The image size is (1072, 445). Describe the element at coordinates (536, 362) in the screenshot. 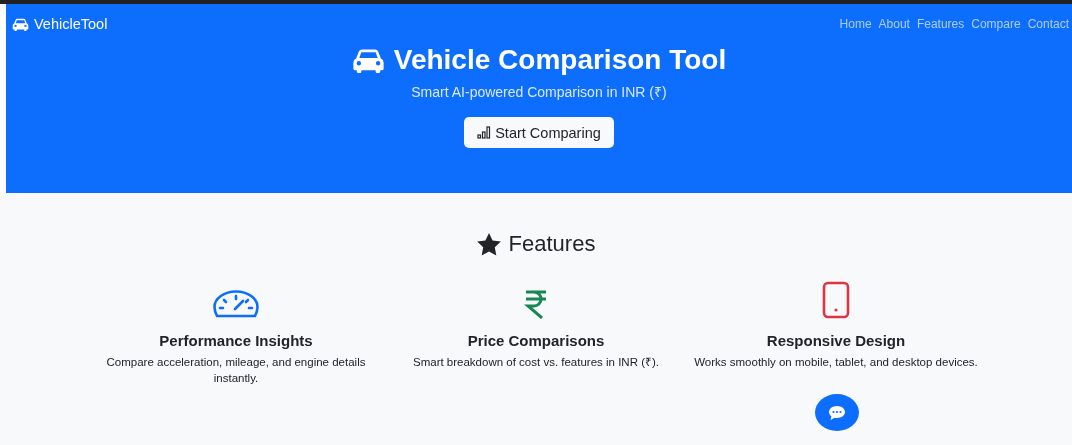

I see `feature-description: Smart breakdown of cost vs. features in INR (₹).` at that location.